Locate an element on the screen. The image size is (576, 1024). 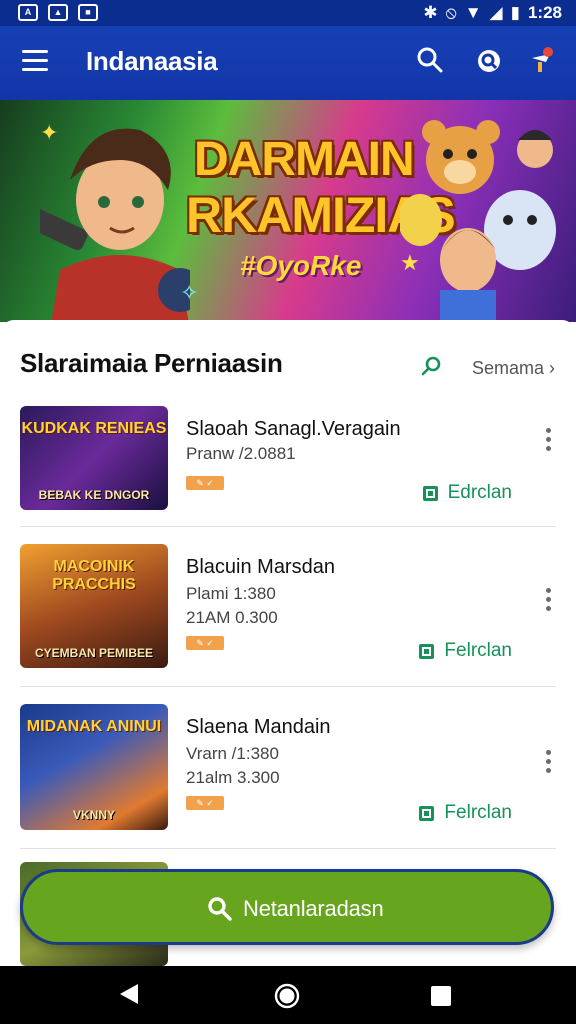
system-nav-bar is located at coordinates (288, 995).